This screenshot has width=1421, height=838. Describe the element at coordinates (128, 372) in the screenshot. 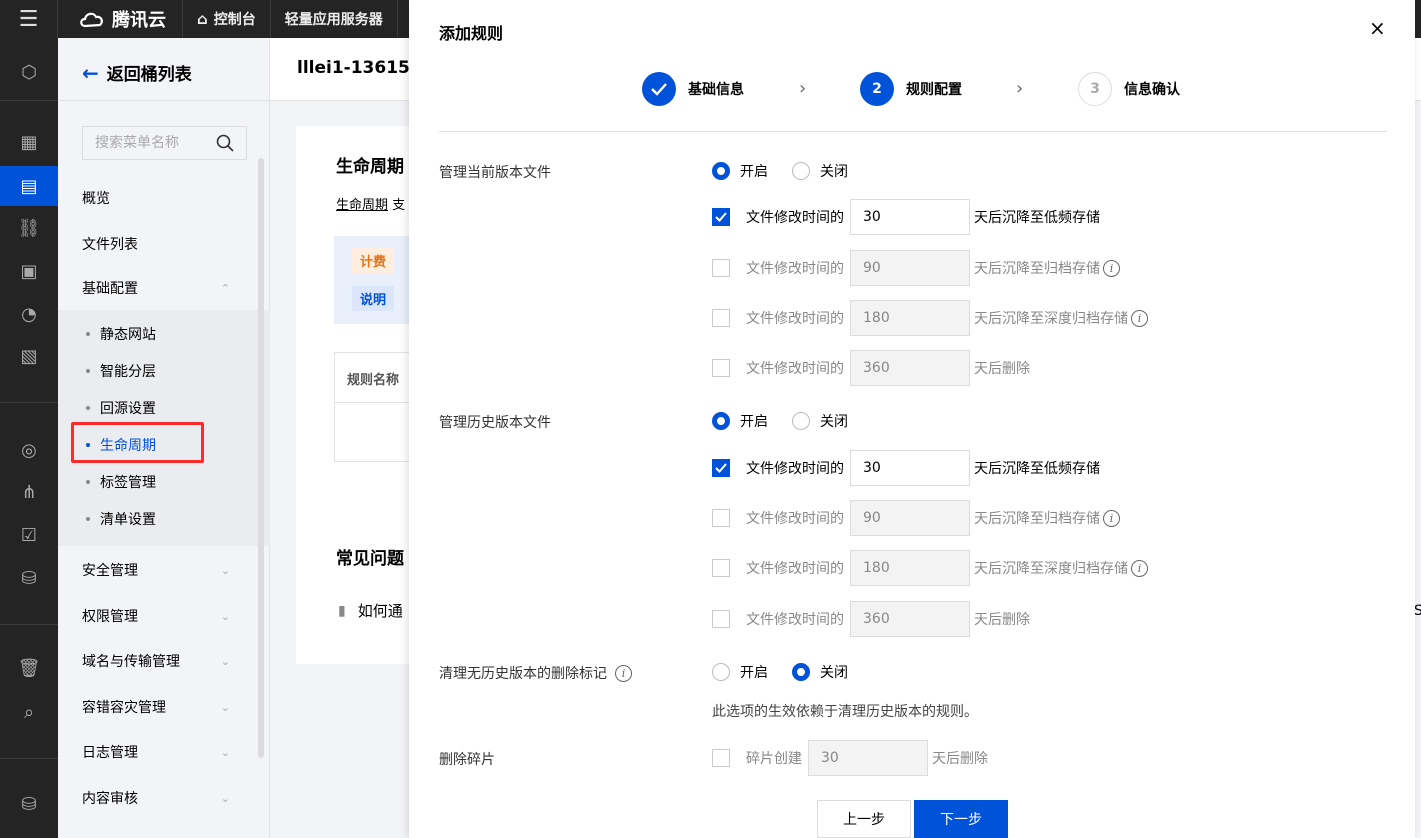

I see `item-label: 智能分层` at that location.